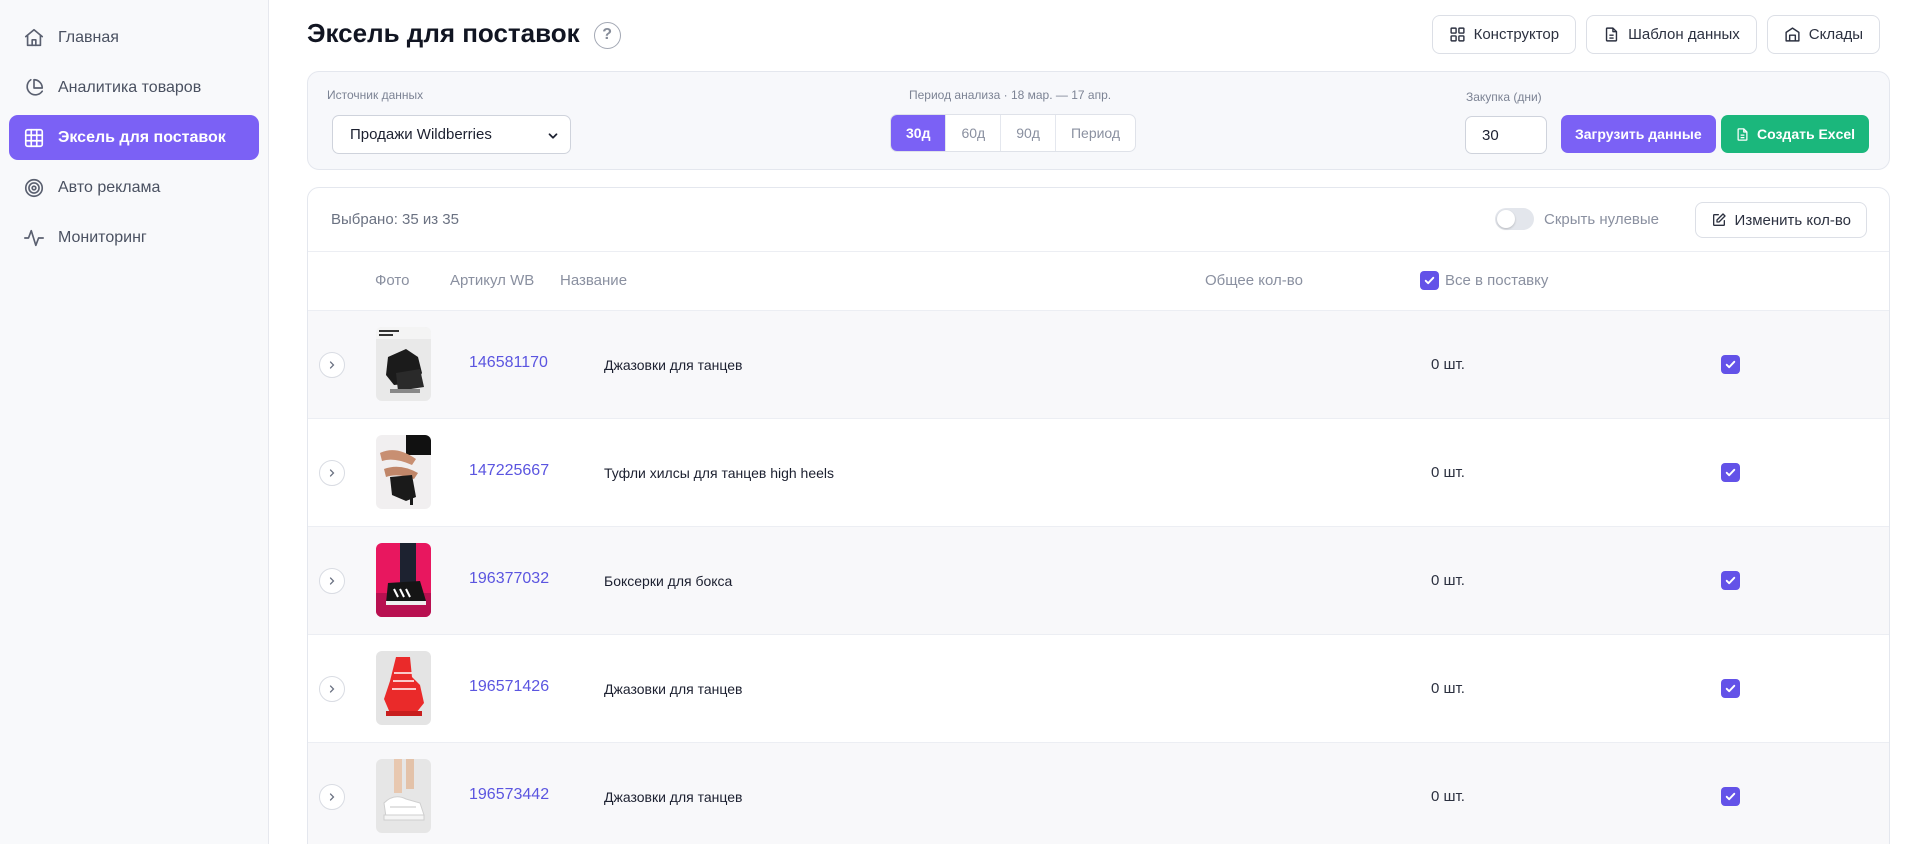 The height and width of the screenshot is (844, 1907). Describe the element at coordinates (1835, 34) in the screenshot. I see `warehouses-button-label: Склады` at that location.